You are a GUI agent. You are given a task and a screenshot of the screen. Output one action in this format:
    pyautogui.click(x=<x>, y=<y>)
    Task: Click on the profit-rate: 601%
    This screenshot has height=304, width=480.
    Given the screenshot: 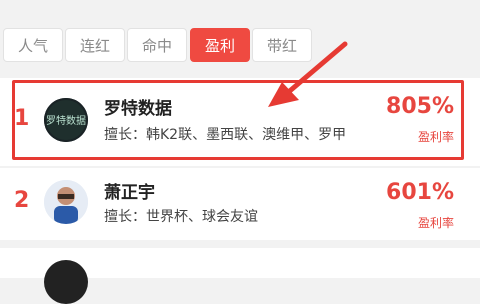 What is the action you would take?
    pyautogui.click(x=420, y=192)
    